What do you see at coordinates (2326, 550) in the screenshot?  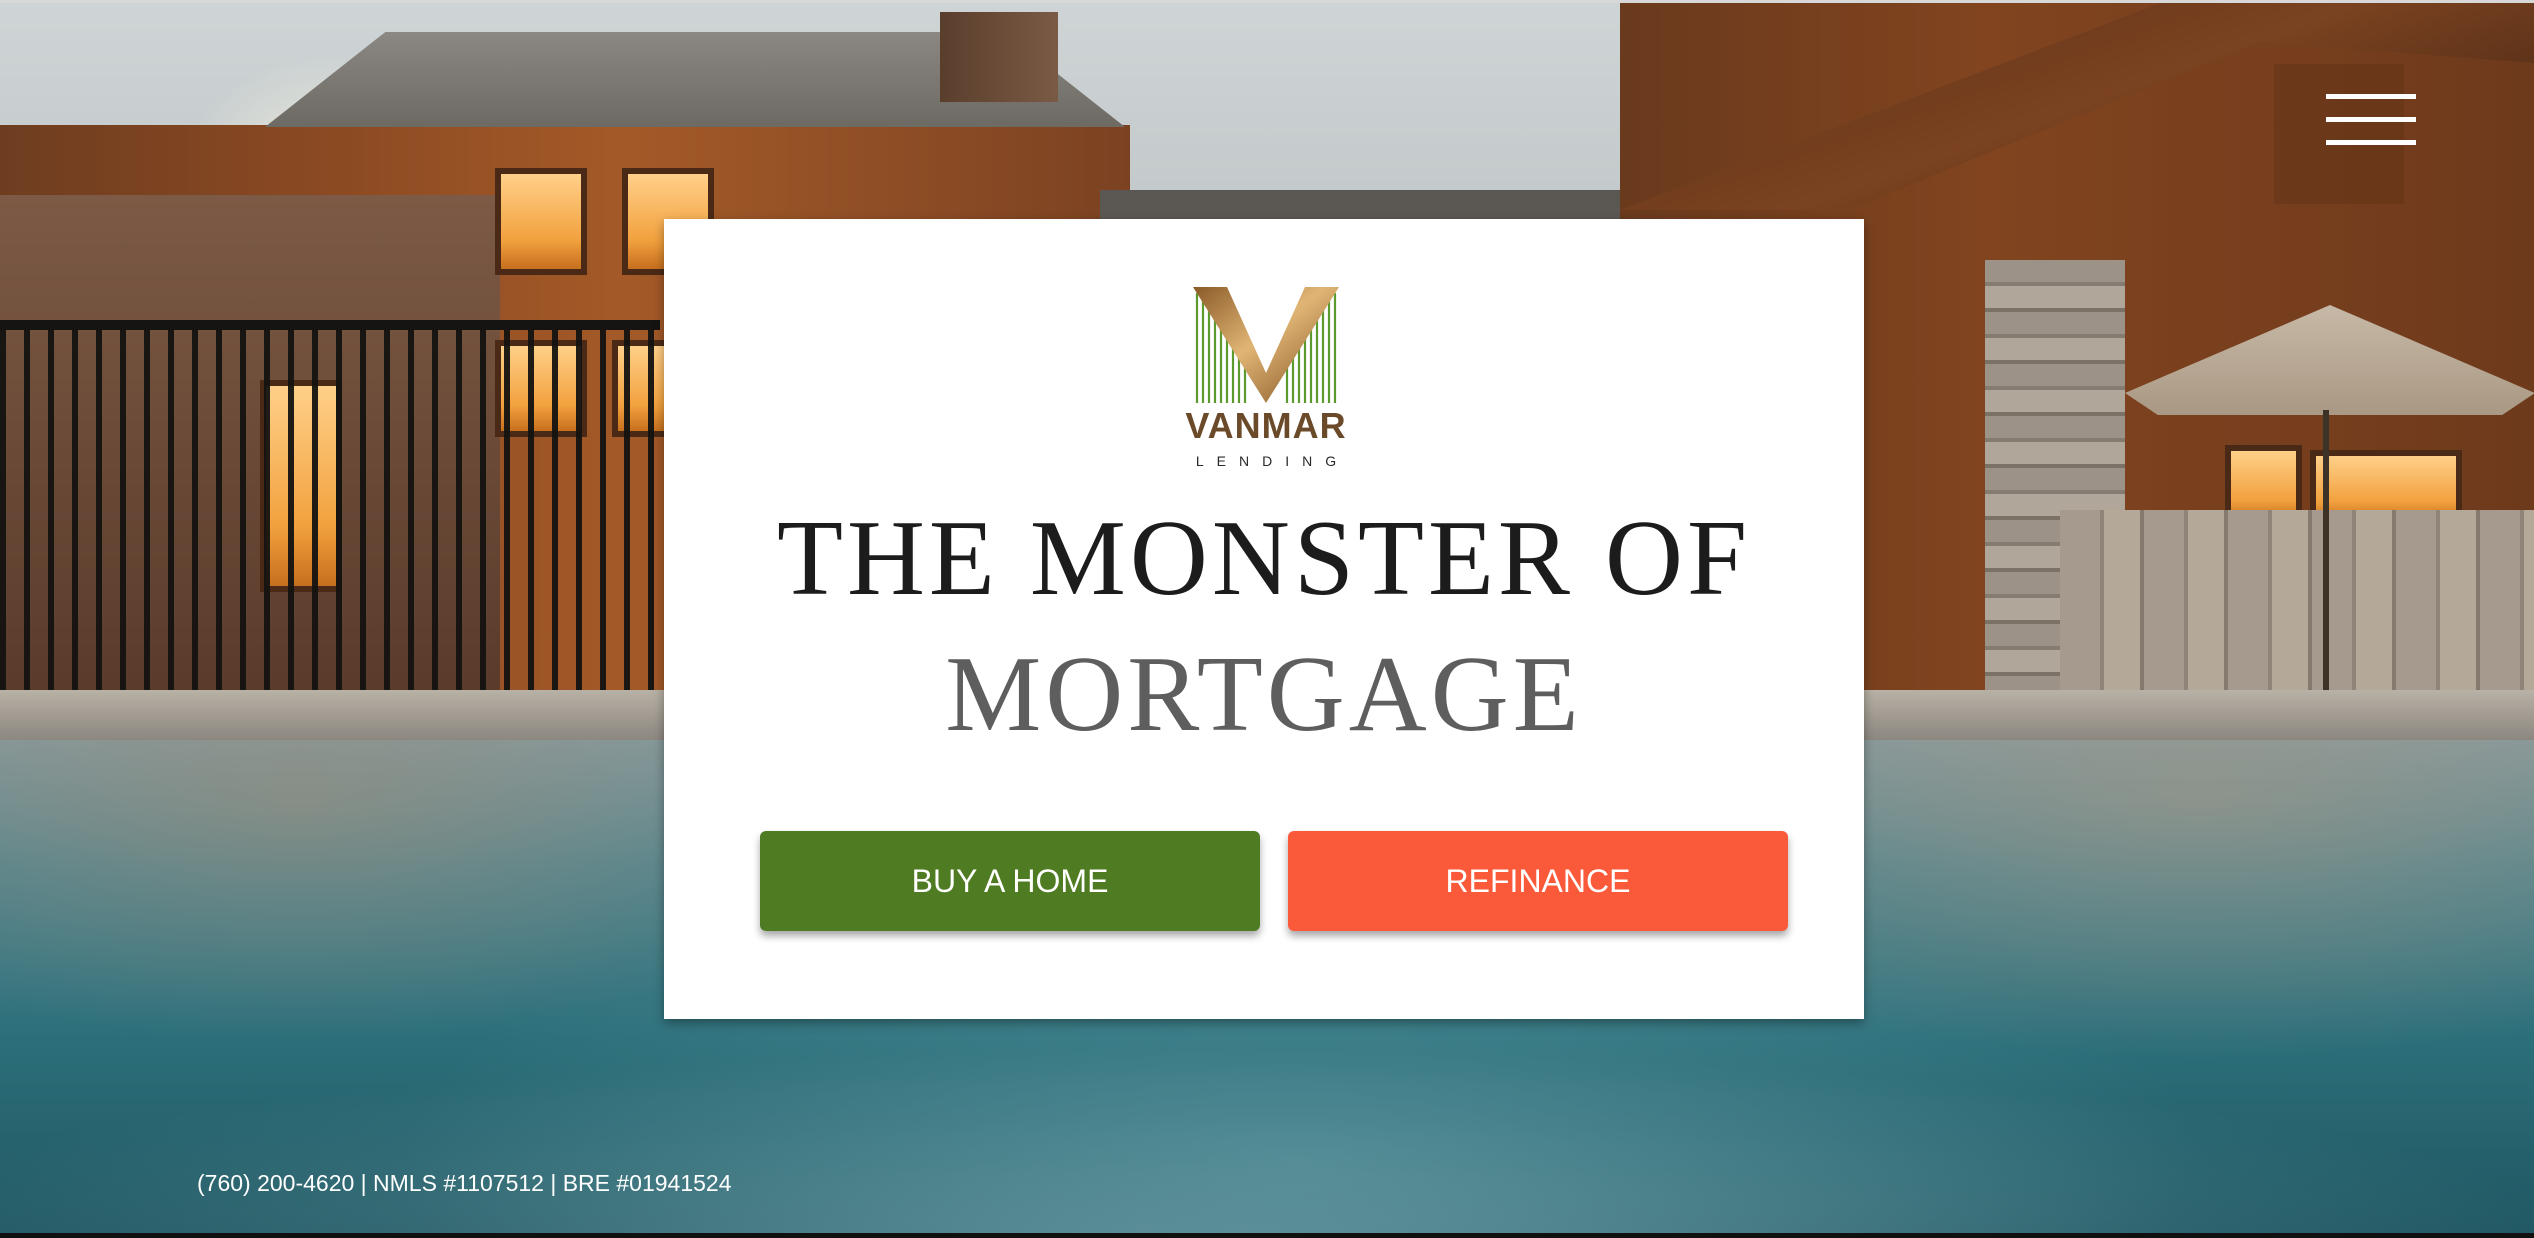 I see `background-umbrella-pole` at bounding box center [2326, 550].